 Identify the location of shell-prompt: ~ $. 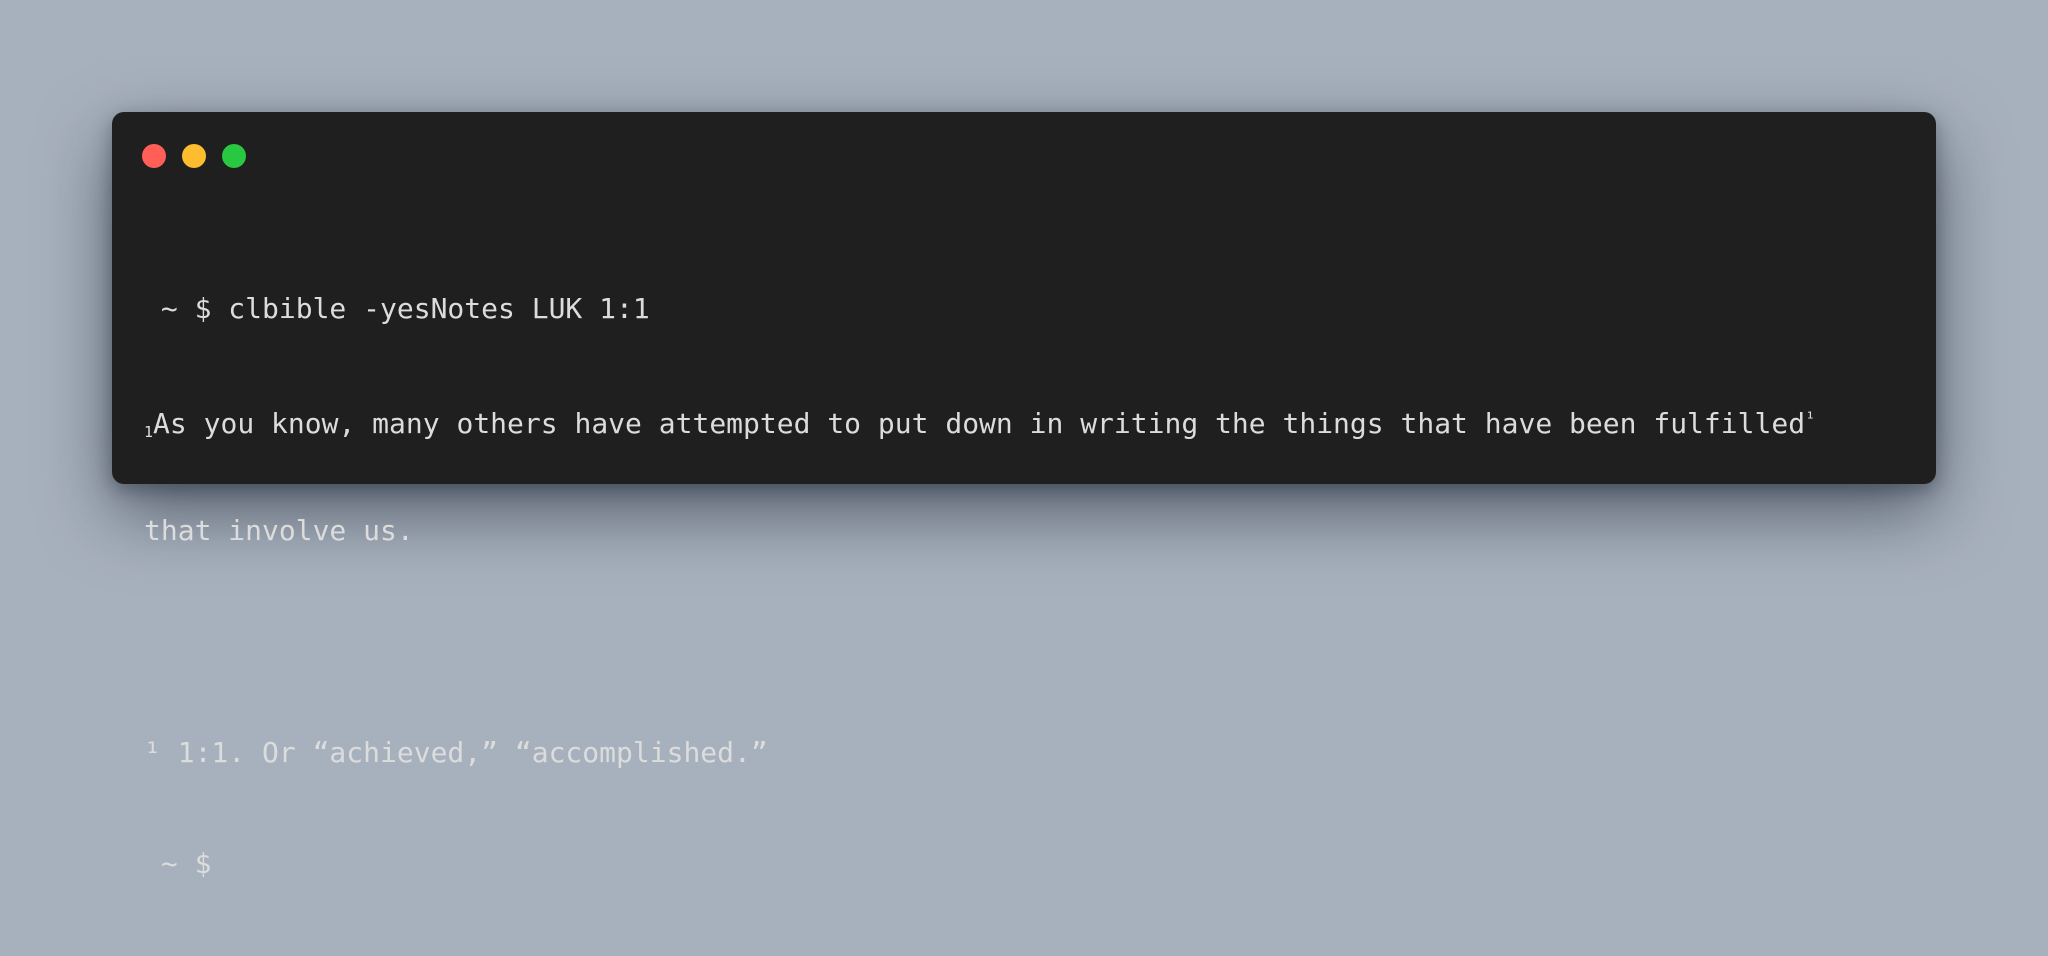
(178, 863).